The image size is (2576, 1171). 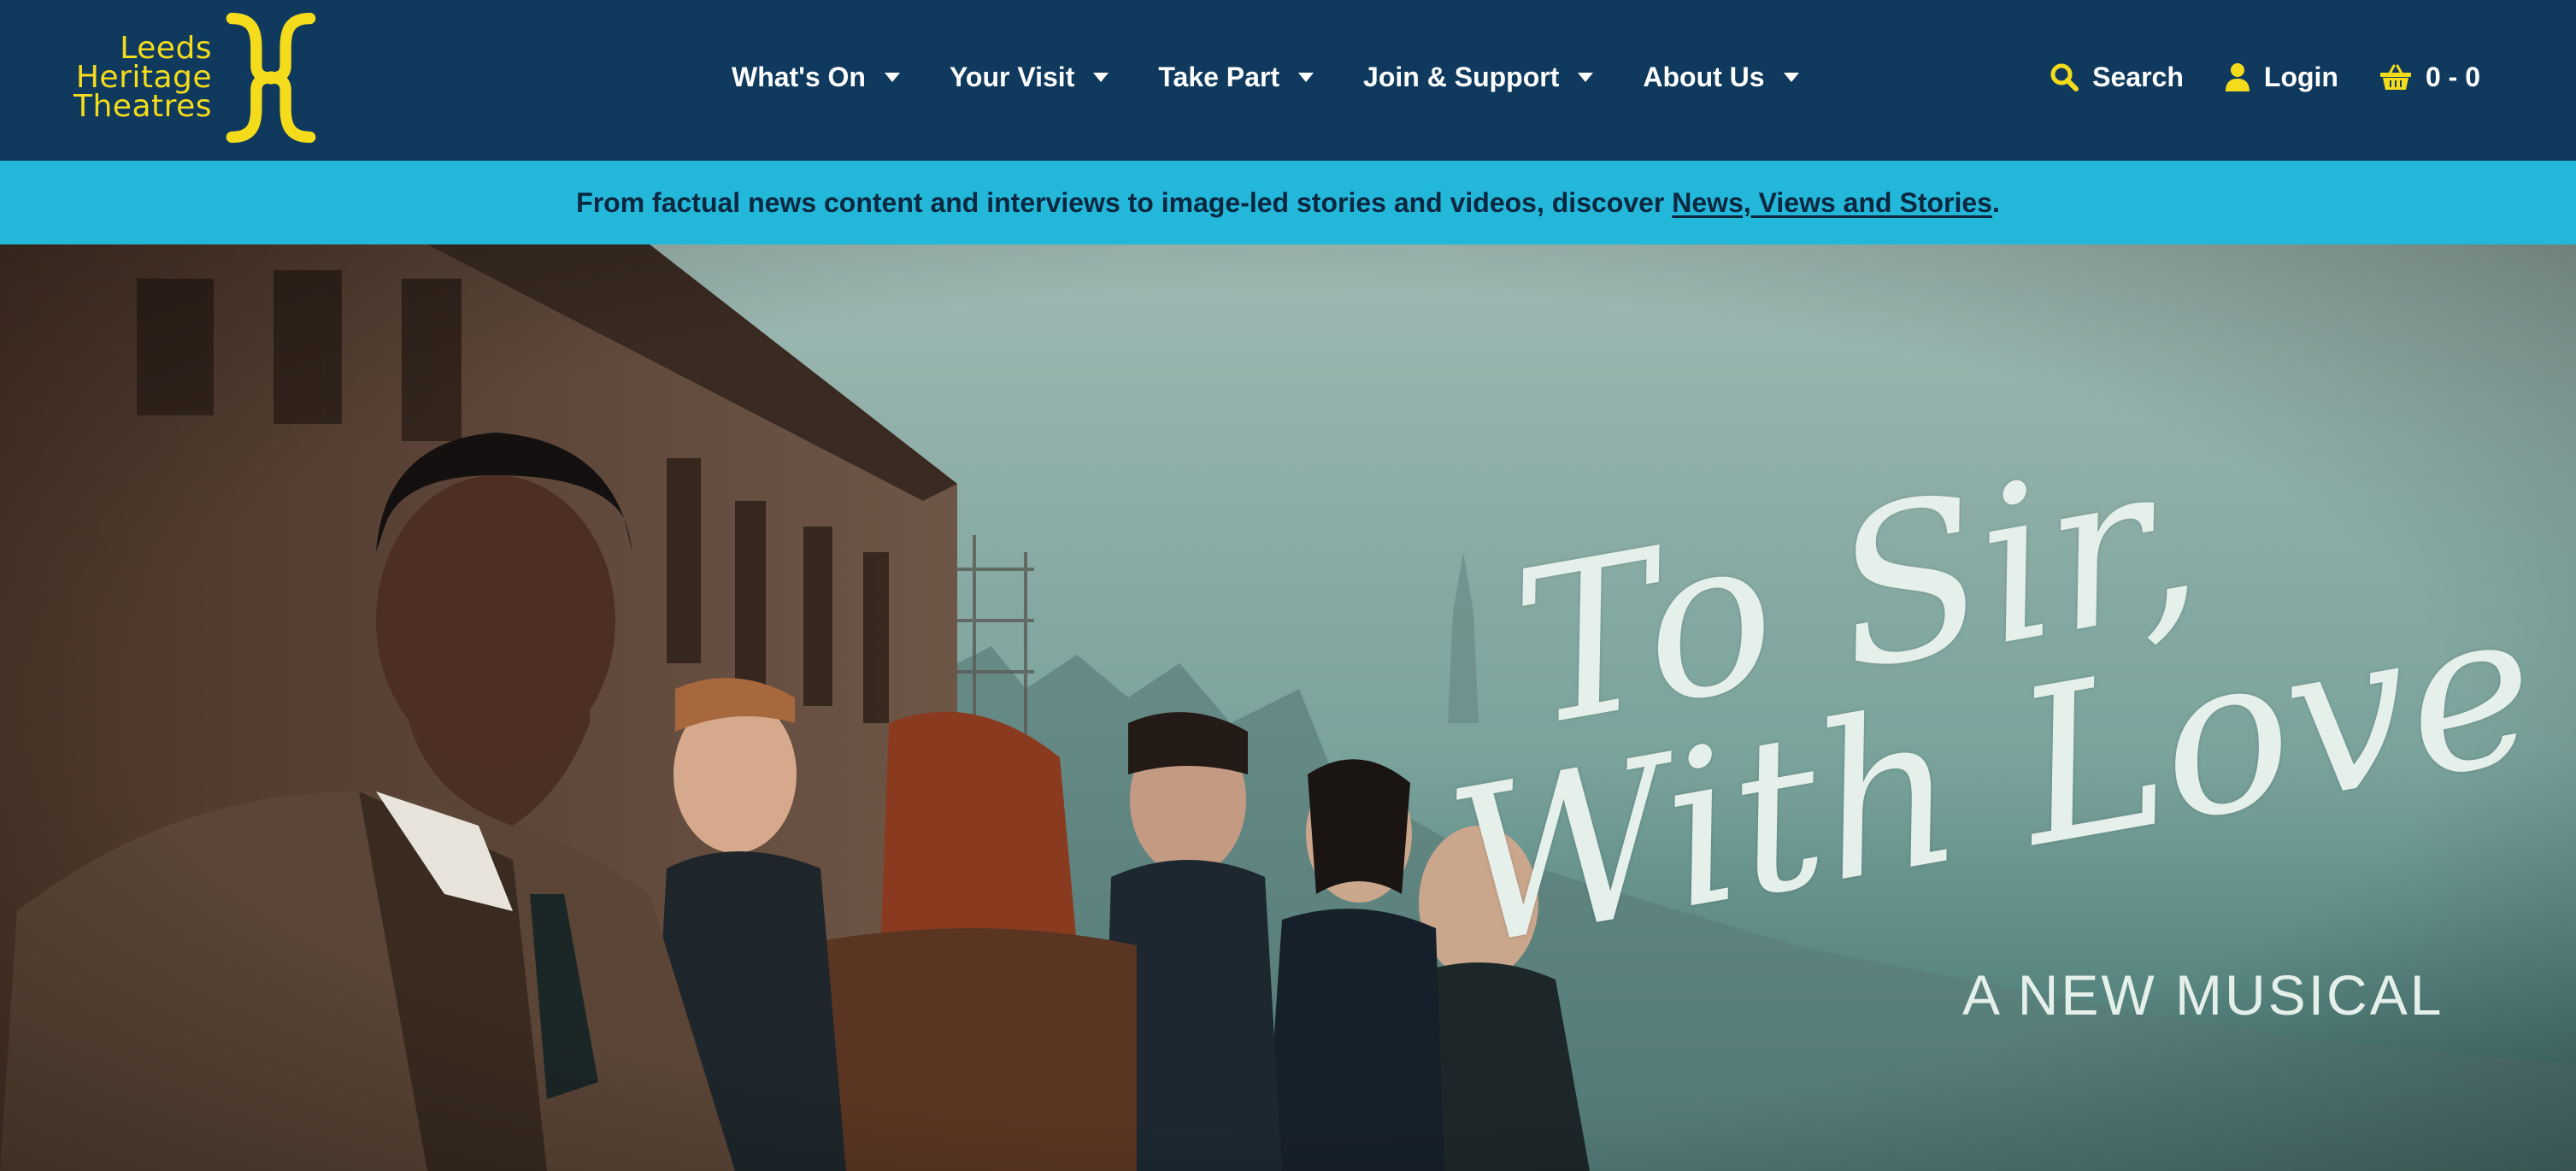 What do you see at coordinates (2237, 76) in the screenshot?
I see `user-icon` at bounding box center [2237, 76].